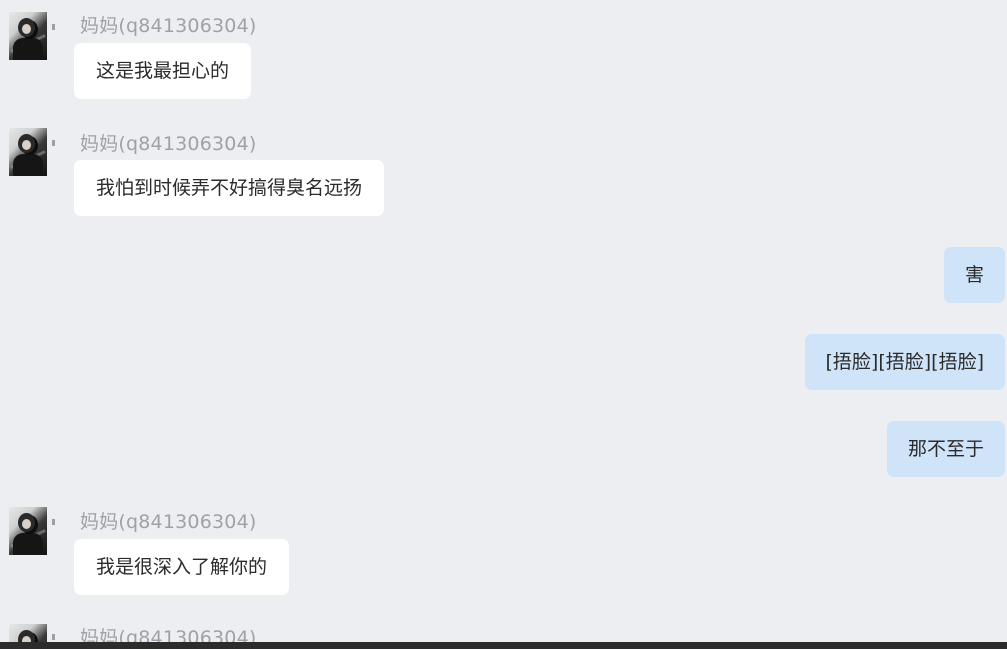 The image size is (1007, 649). Describe the element at coordinates (974, 275) in the screenshot. I see `outgoing-message-bubble: 害` at that location.